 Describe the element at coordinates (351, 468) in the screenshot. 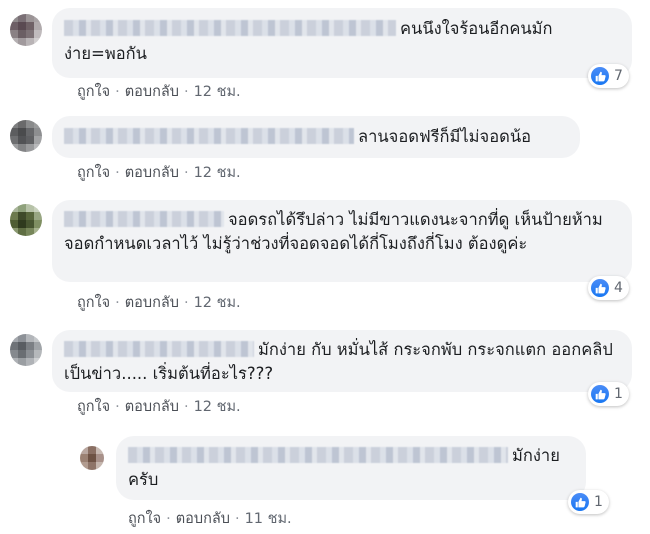

I see `reply-bubble: มักง่าย ครับ` at that location.